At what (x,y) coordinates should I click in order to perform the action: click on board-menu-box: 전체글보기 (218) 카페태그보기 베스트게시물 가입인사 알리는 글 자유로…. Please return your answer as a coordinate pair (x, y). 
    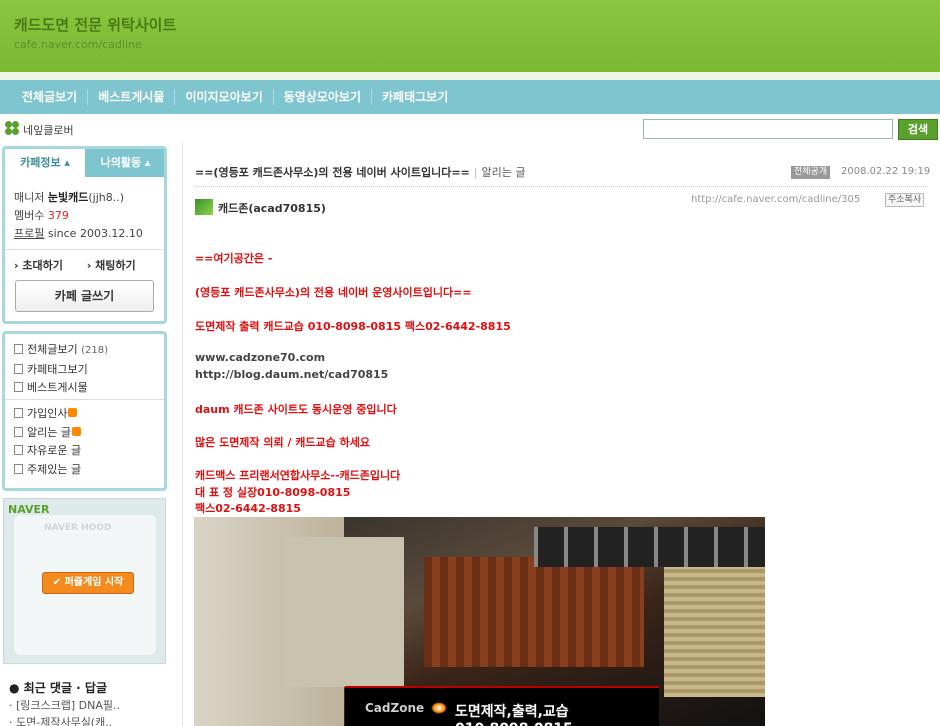
    Looking at the image, I should click on (84, 411).